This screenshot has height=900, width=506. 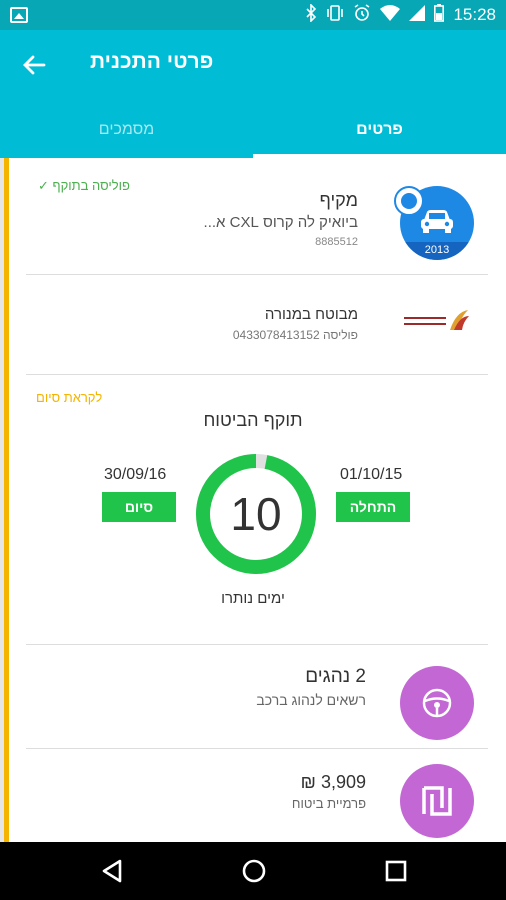 I want to click on policy-status-badge: פוליסה בתוקף ✓, so click(x=84, y=185).